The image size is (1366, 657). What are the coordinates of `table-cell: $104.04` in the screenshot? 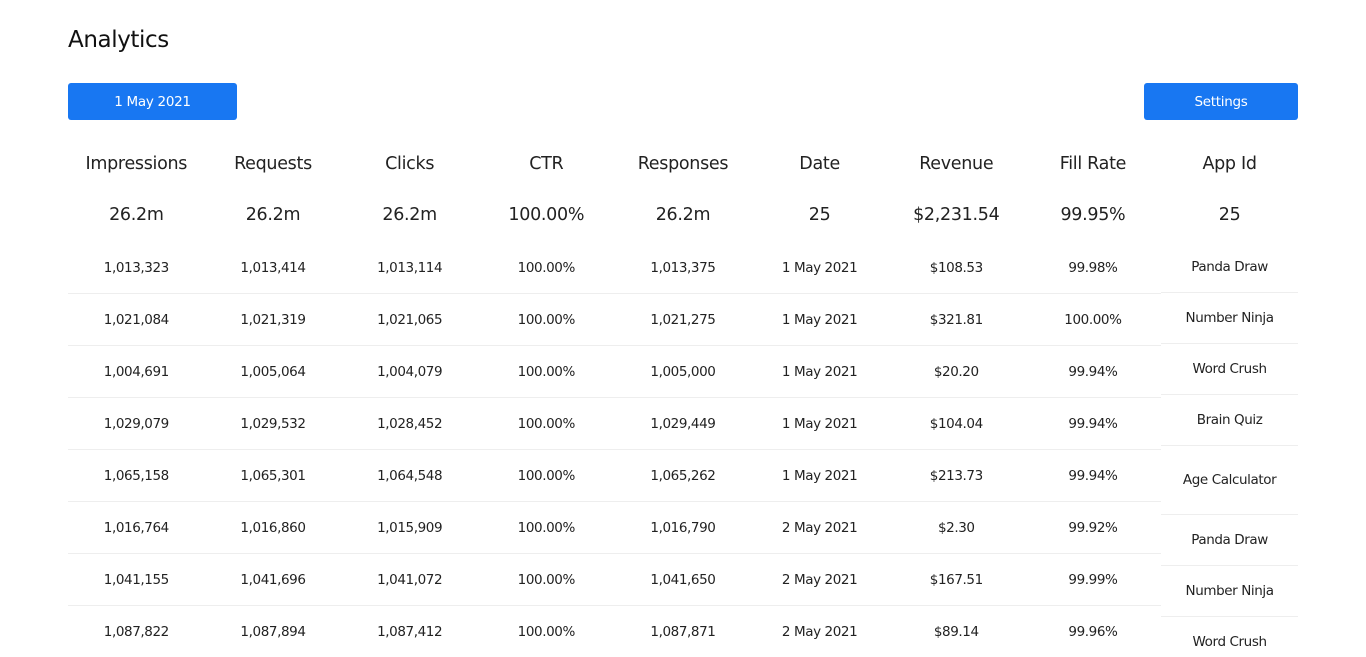 It's located at (956, 424).